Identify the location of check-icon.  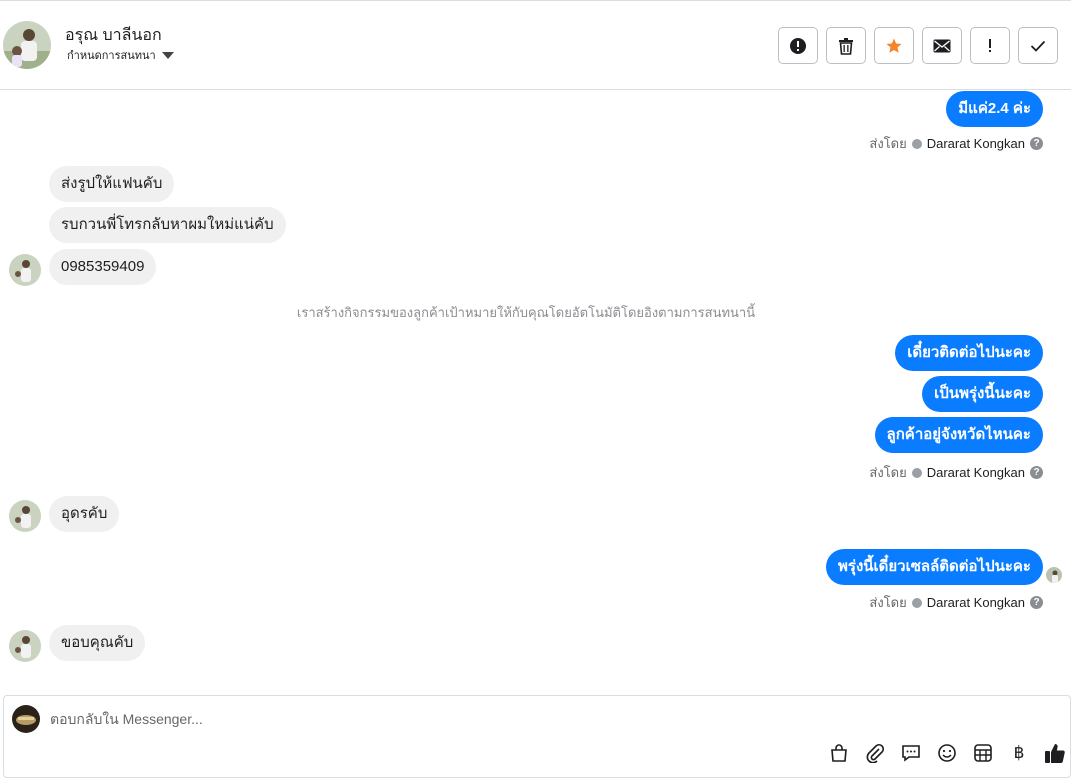
(1038, 46).